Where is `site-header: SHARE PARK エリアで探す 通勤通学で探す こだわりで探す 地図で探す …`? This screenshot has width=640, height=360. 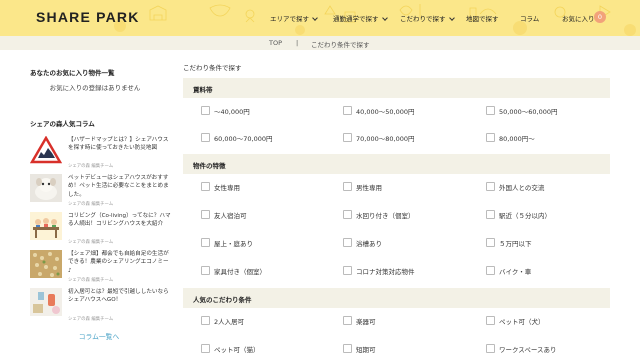
site-header: SHARE PARK エリアで探す 通勤通学で探す こだわりで探す 地図で探す … is located at coordinates (320, 18).